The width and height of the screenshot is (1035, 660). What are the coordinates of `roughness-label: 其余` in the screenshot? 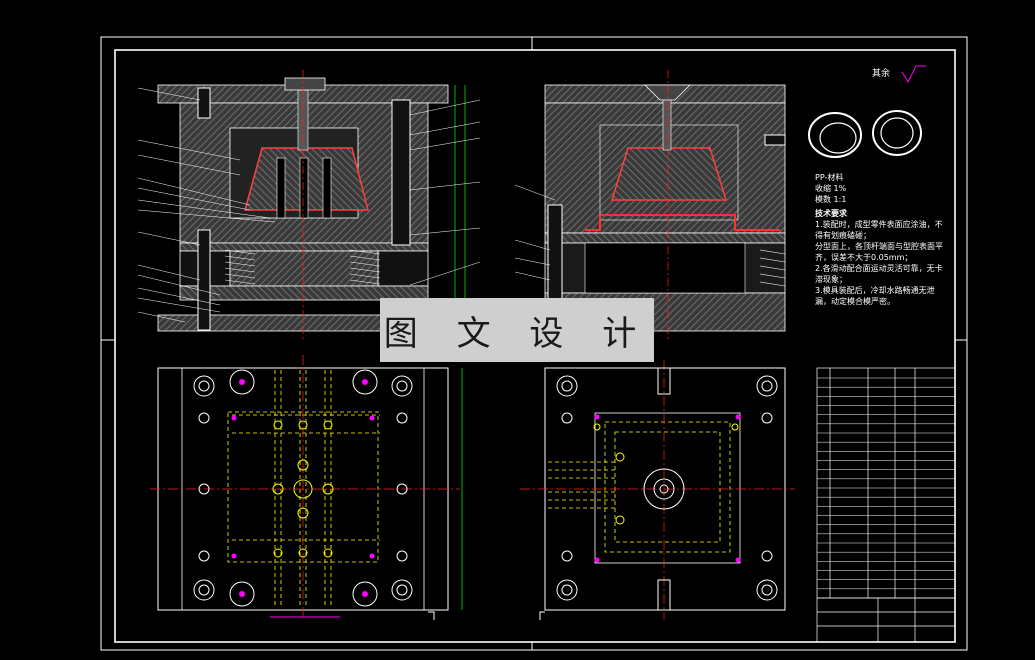 It's located at (881, 74).